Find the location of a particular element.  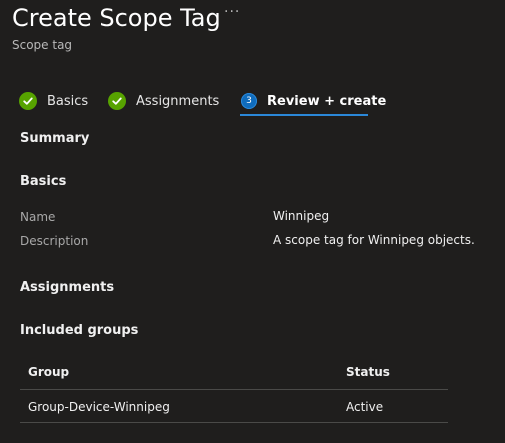

column-header-group: Group is located at coordinates (49, 372).